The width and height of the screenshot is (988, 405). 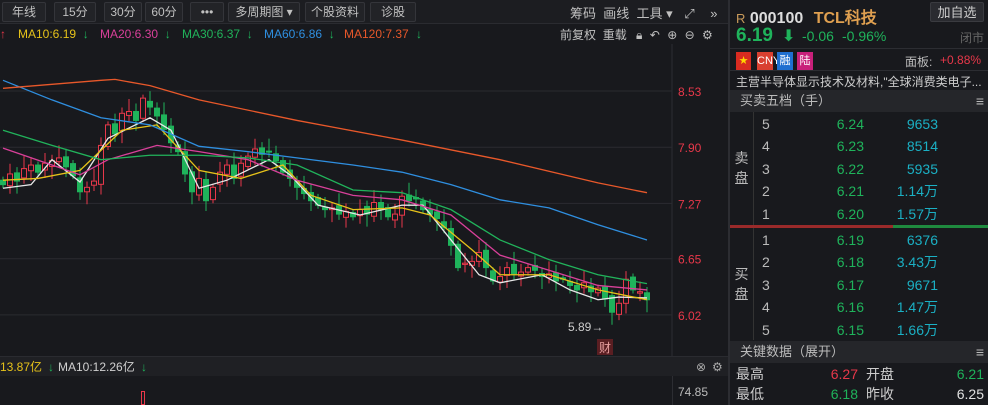 What do you see at coordinates (690, 204) in the screenshot?
I see `y-tick-label: 7.27` at bounding box center [690, 204].